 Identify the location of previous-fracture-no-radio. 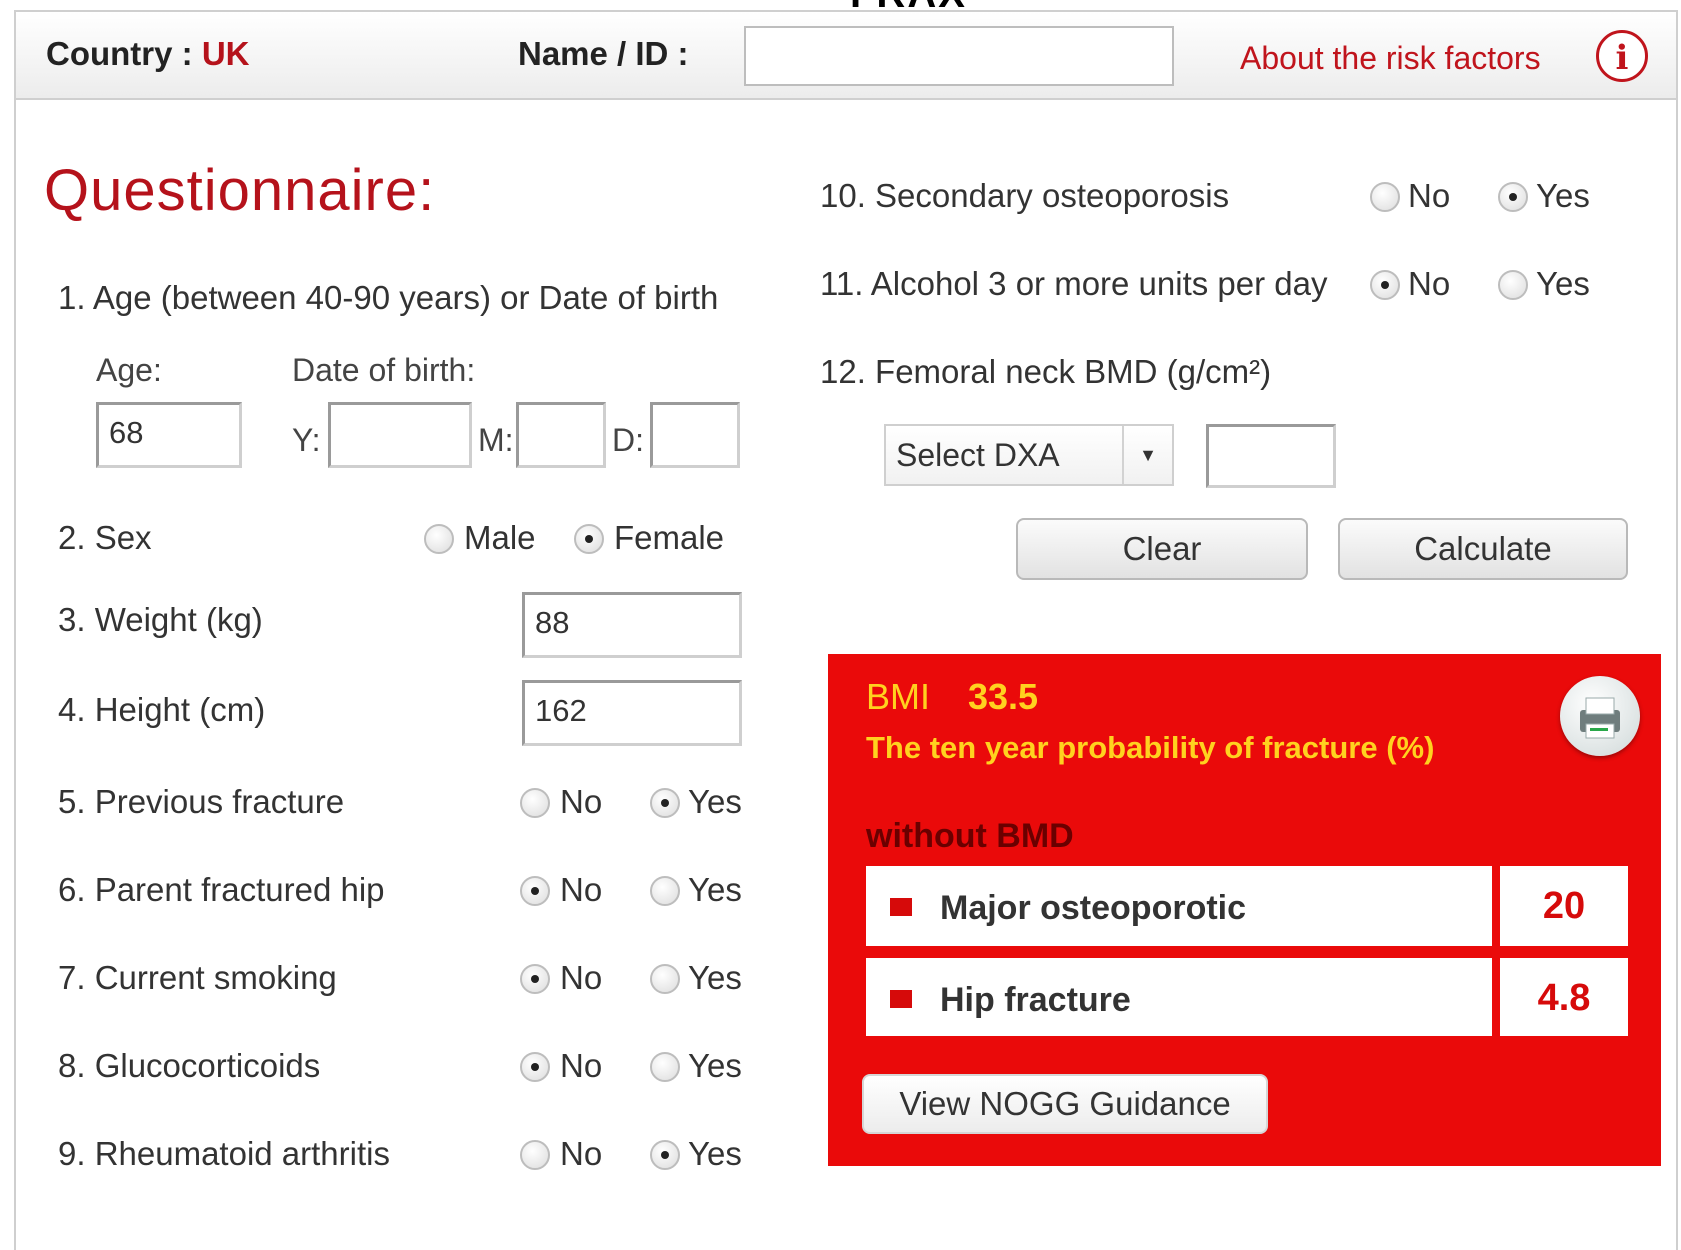
(535, 803).